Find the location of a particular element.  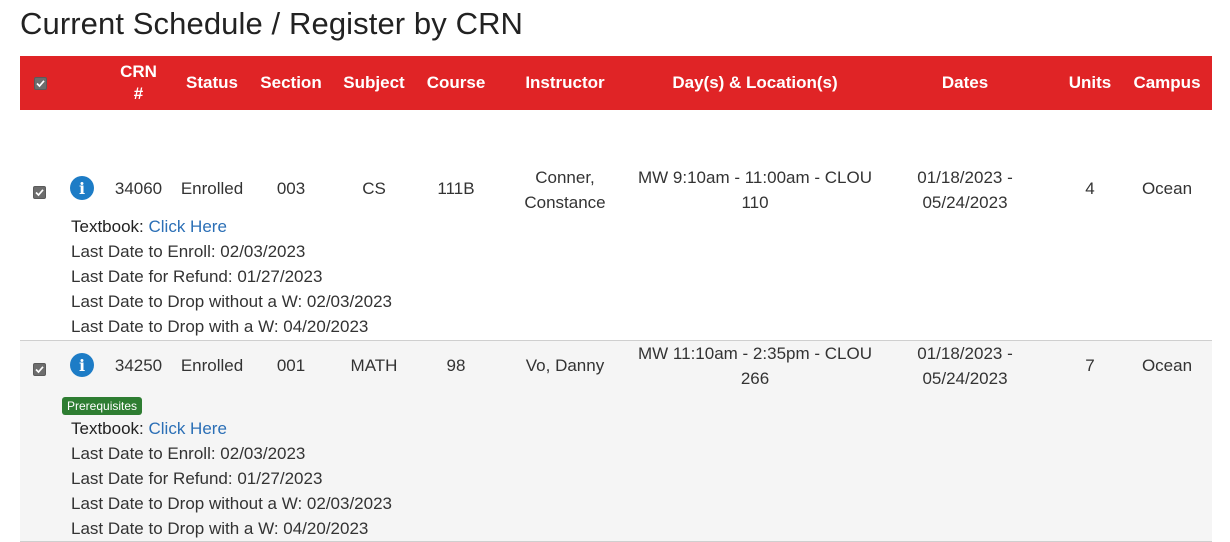

cell-units: 4 is located at coordinates (1090, 188).